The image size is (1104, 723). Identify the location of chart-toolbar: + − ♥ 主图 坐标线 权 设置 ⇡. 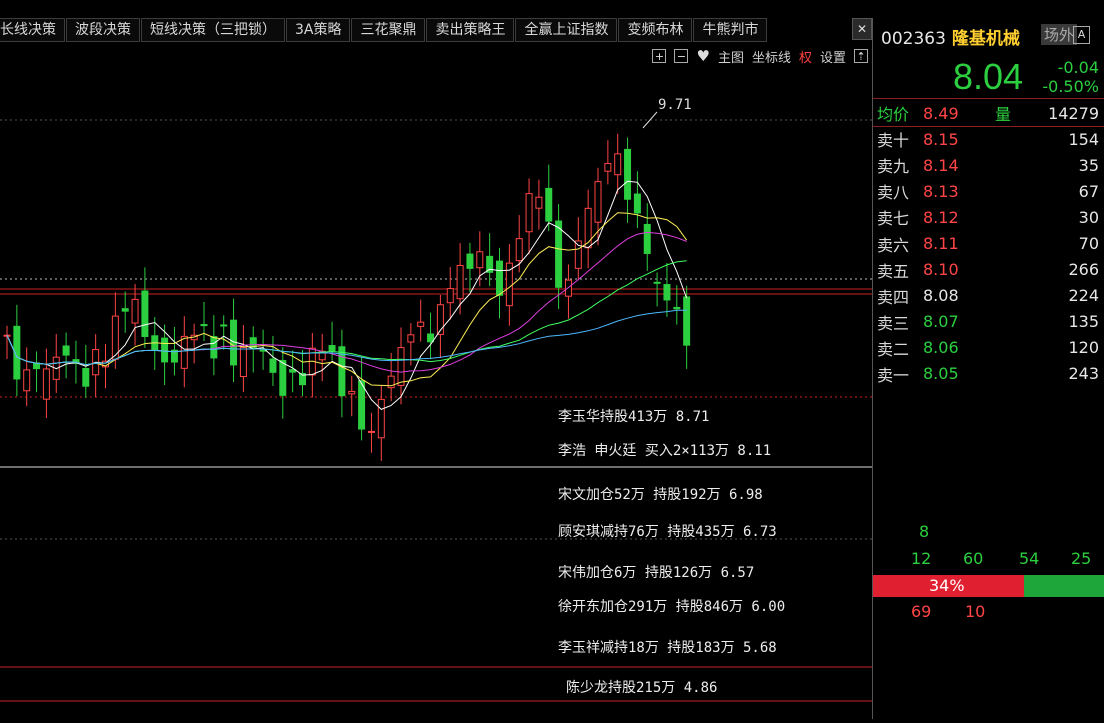
(760, 56).